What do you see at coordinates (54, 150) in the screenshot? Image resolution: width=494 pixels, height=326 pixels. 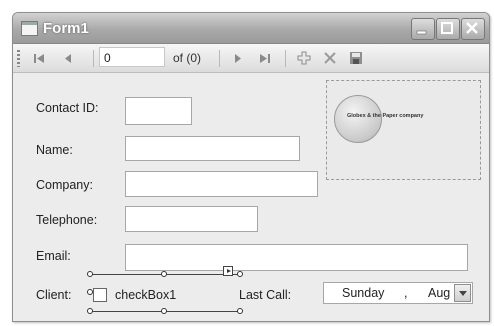 I see `name-label: Name:` at bounding box center [54, 150].